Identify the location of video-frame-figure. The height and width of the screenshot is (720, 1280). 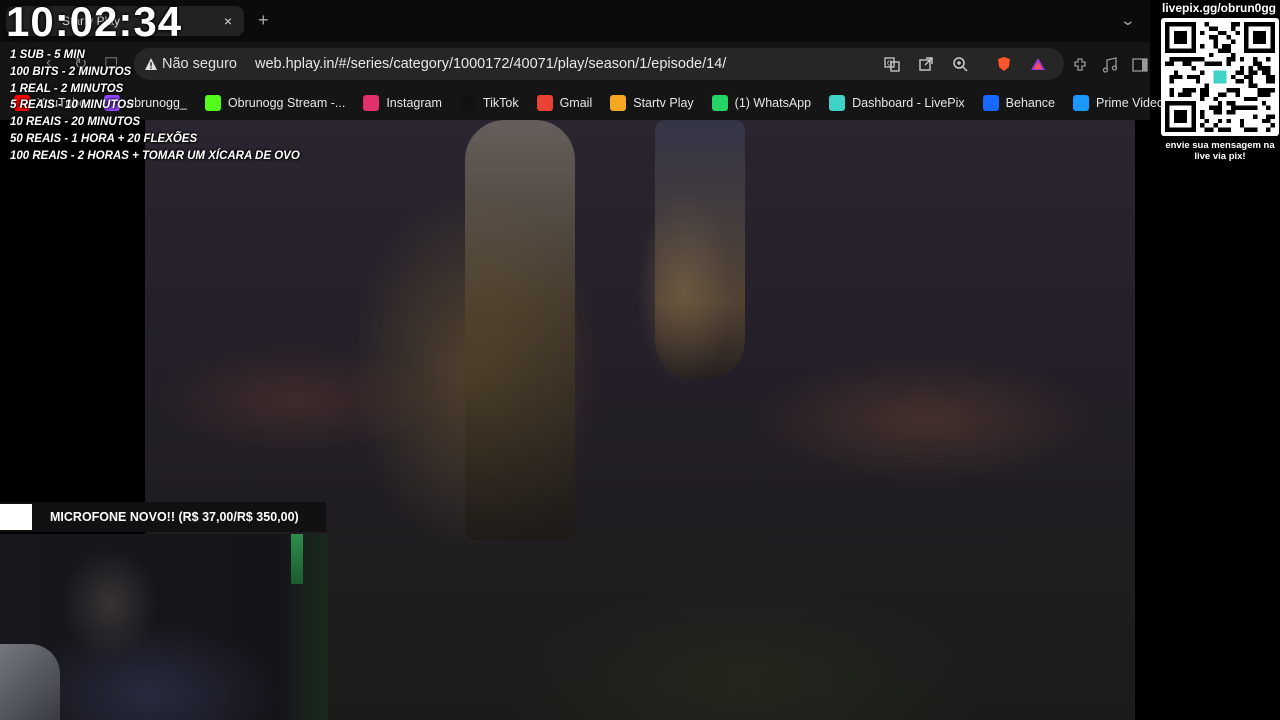
(520, 330).